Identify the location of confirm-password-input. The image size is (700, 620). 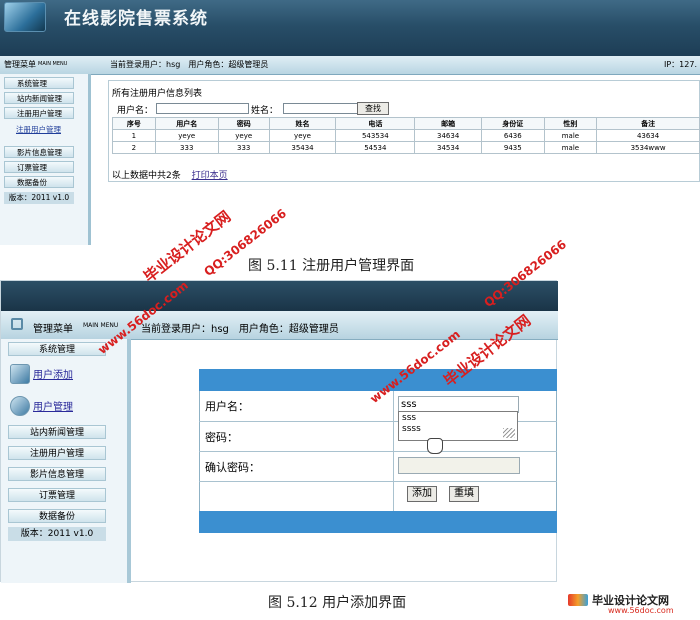
(459, 465).